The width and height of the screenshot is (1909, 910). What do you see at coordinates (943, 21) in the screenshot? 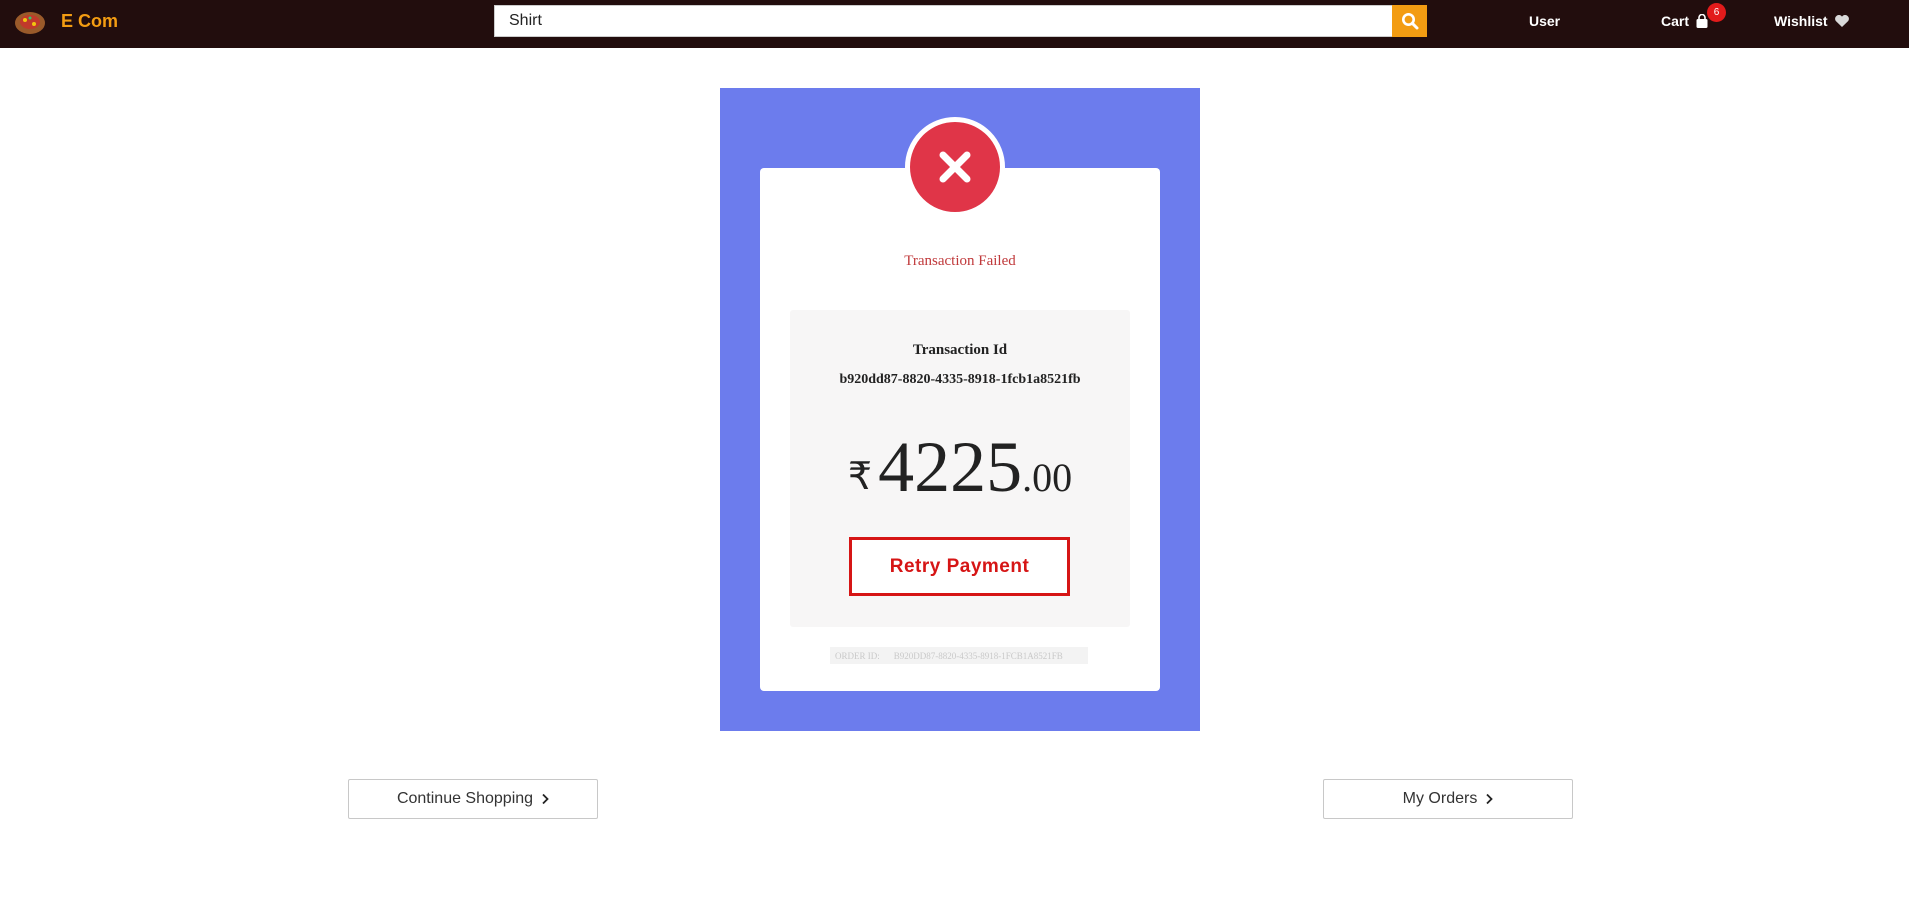
I see `search-input` at bounding box center [943, 21].